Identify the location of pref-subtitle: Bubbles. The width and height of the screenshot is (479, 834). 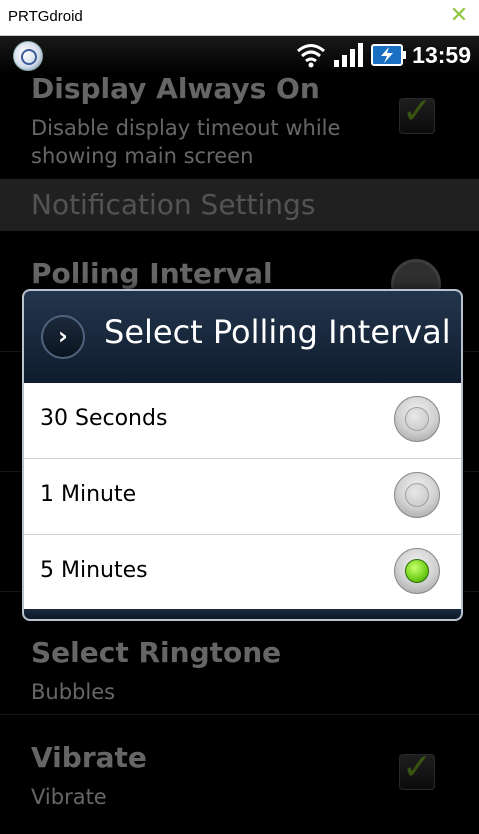
(73, 692).